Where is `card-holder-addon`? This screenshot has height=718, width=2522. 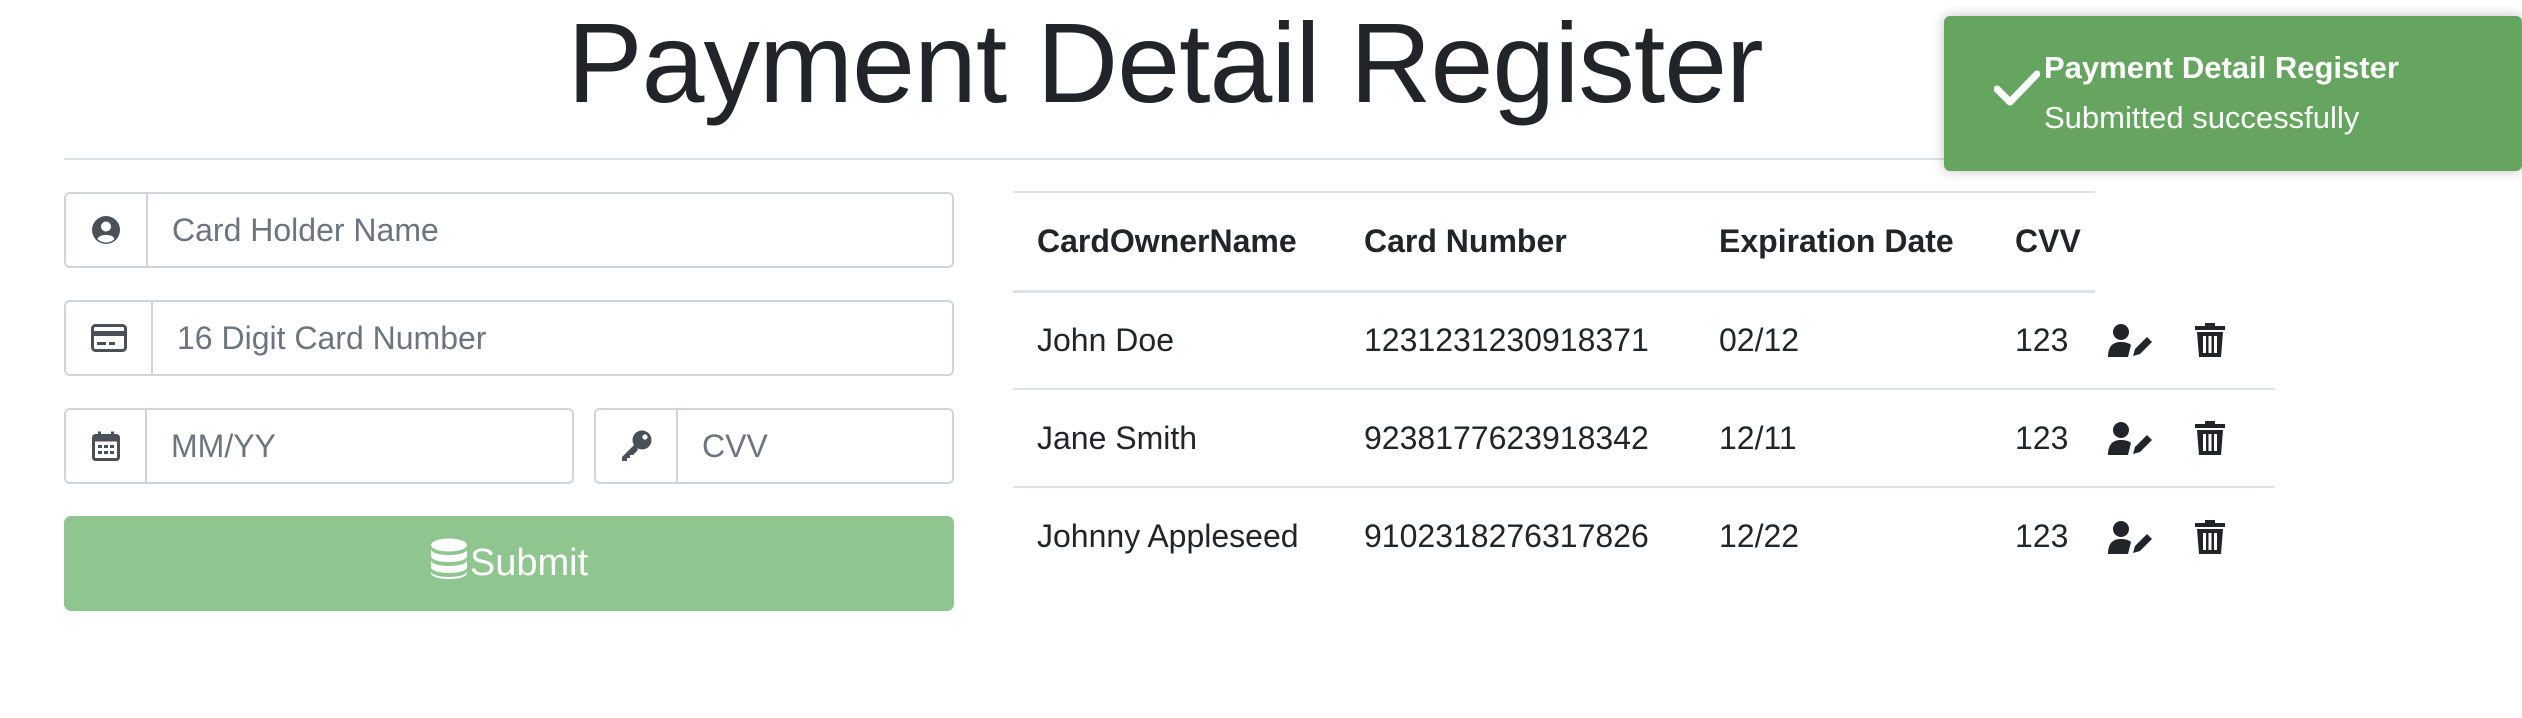 card-holder-addon is located at coordinates (107, 230).